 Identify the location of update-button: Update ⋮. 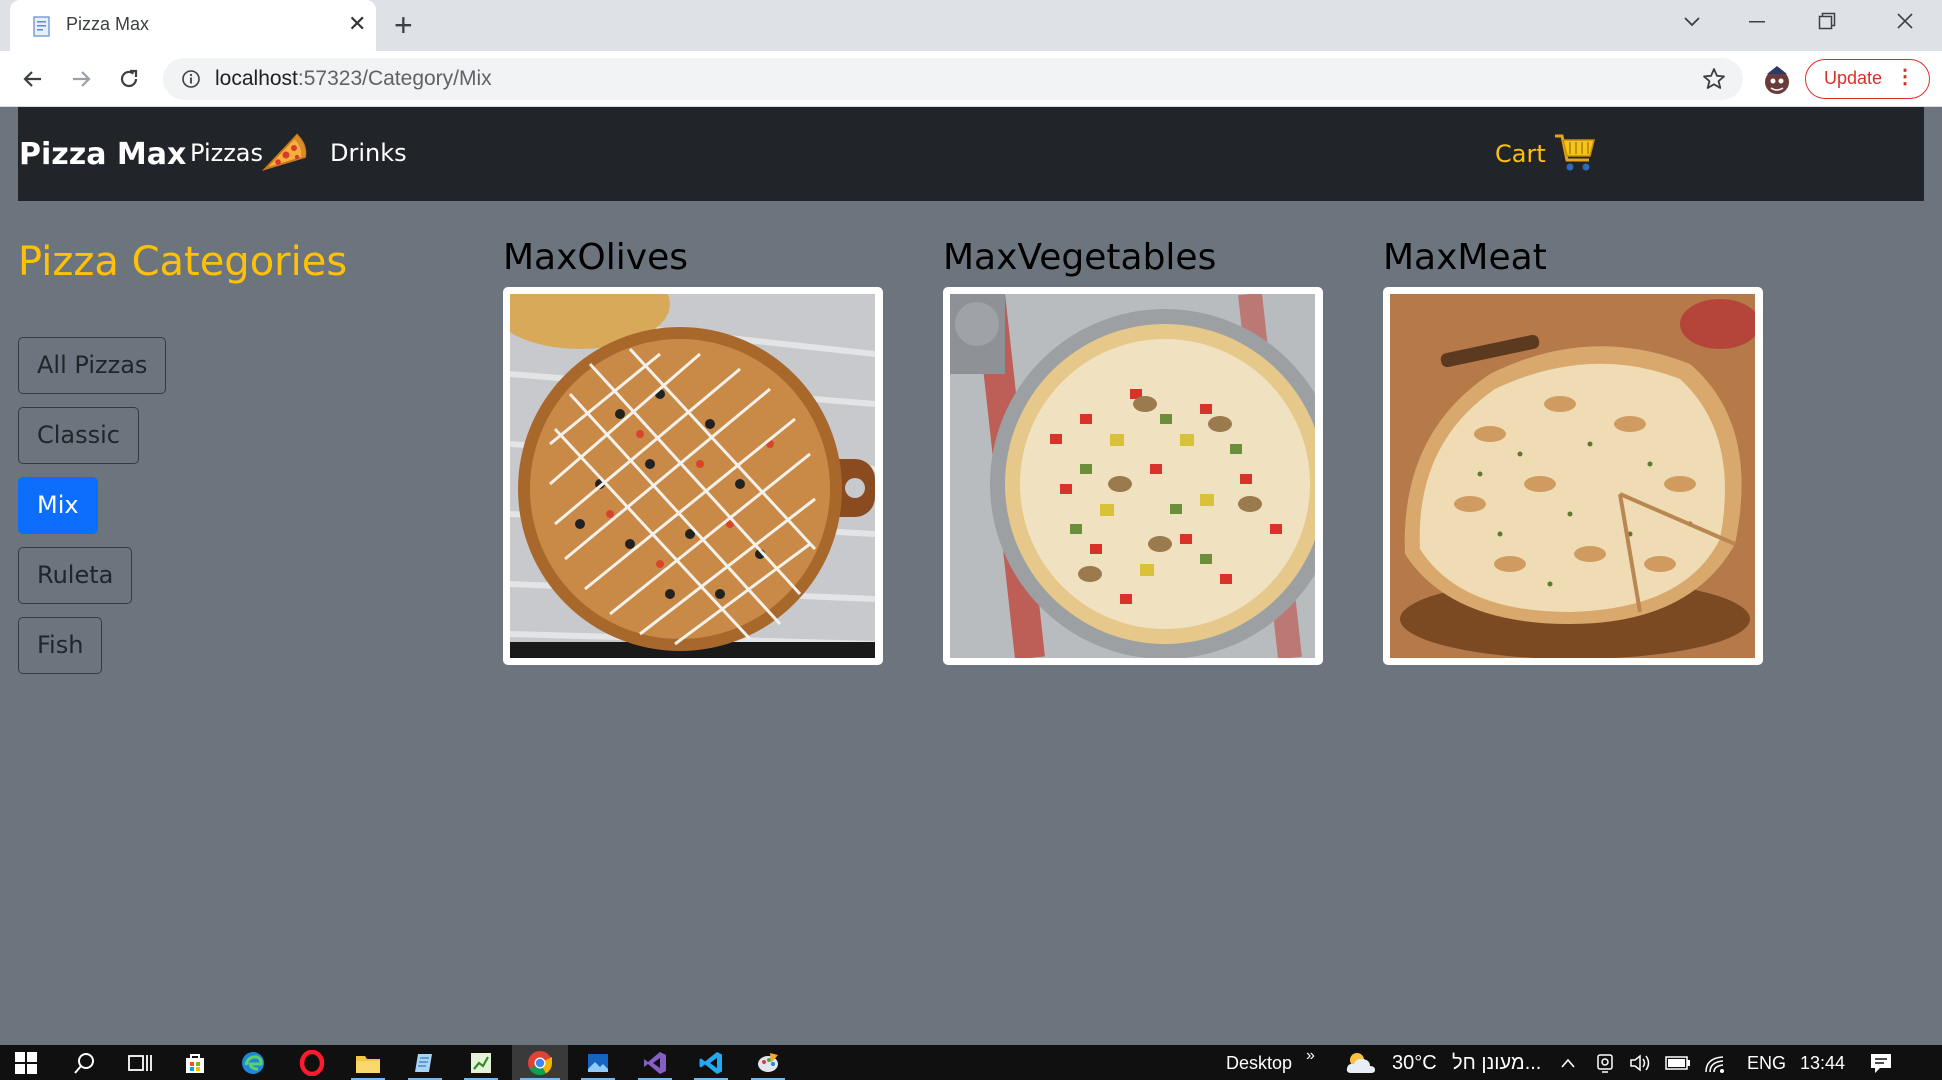
(1867, 79).